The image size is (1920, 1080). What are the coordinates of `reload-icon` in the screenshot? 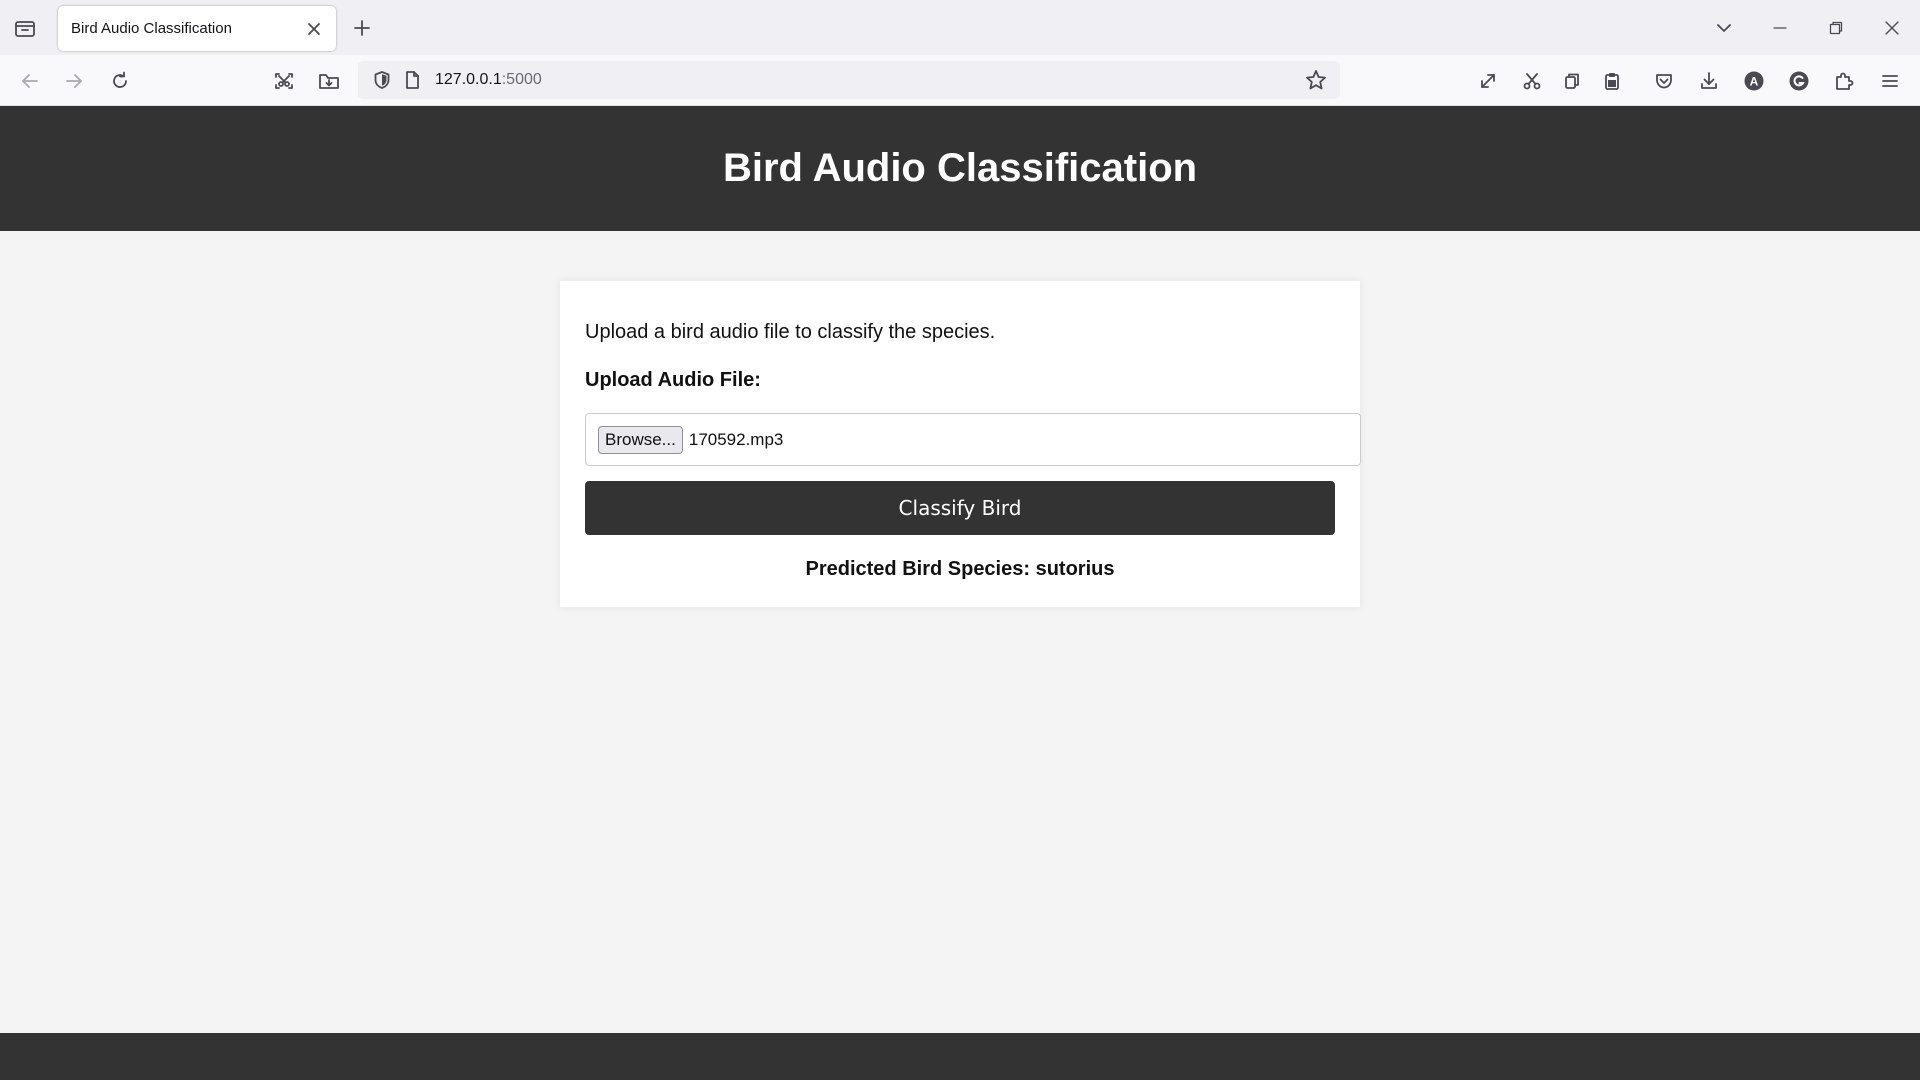 It's located at (120, 81).